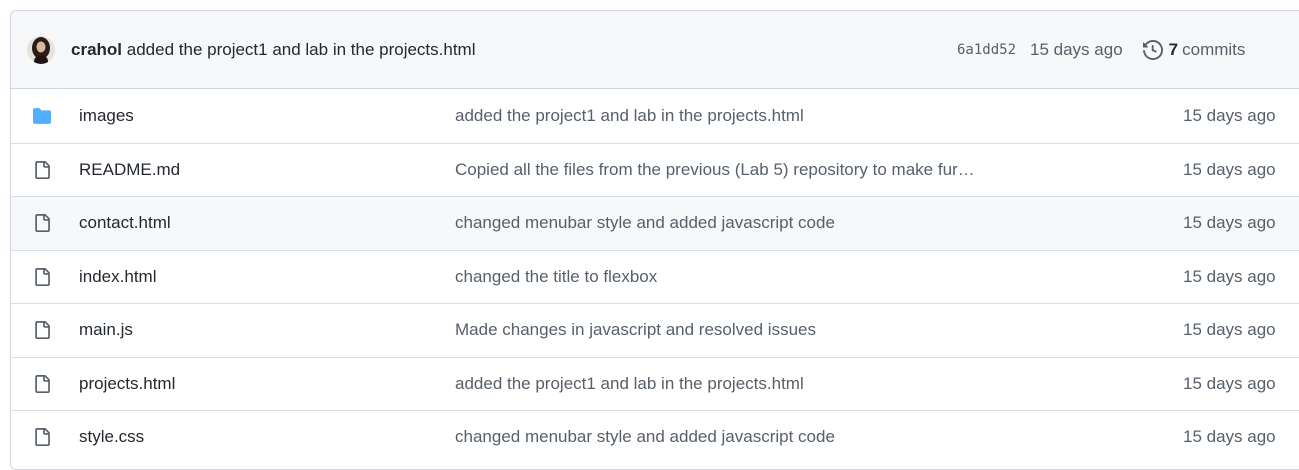 The image size is (1299, 470). What do you see at coordinates (111, 437) in the screenshot?
I see `file-name-link: style.css` at bounding box center [111, 437].